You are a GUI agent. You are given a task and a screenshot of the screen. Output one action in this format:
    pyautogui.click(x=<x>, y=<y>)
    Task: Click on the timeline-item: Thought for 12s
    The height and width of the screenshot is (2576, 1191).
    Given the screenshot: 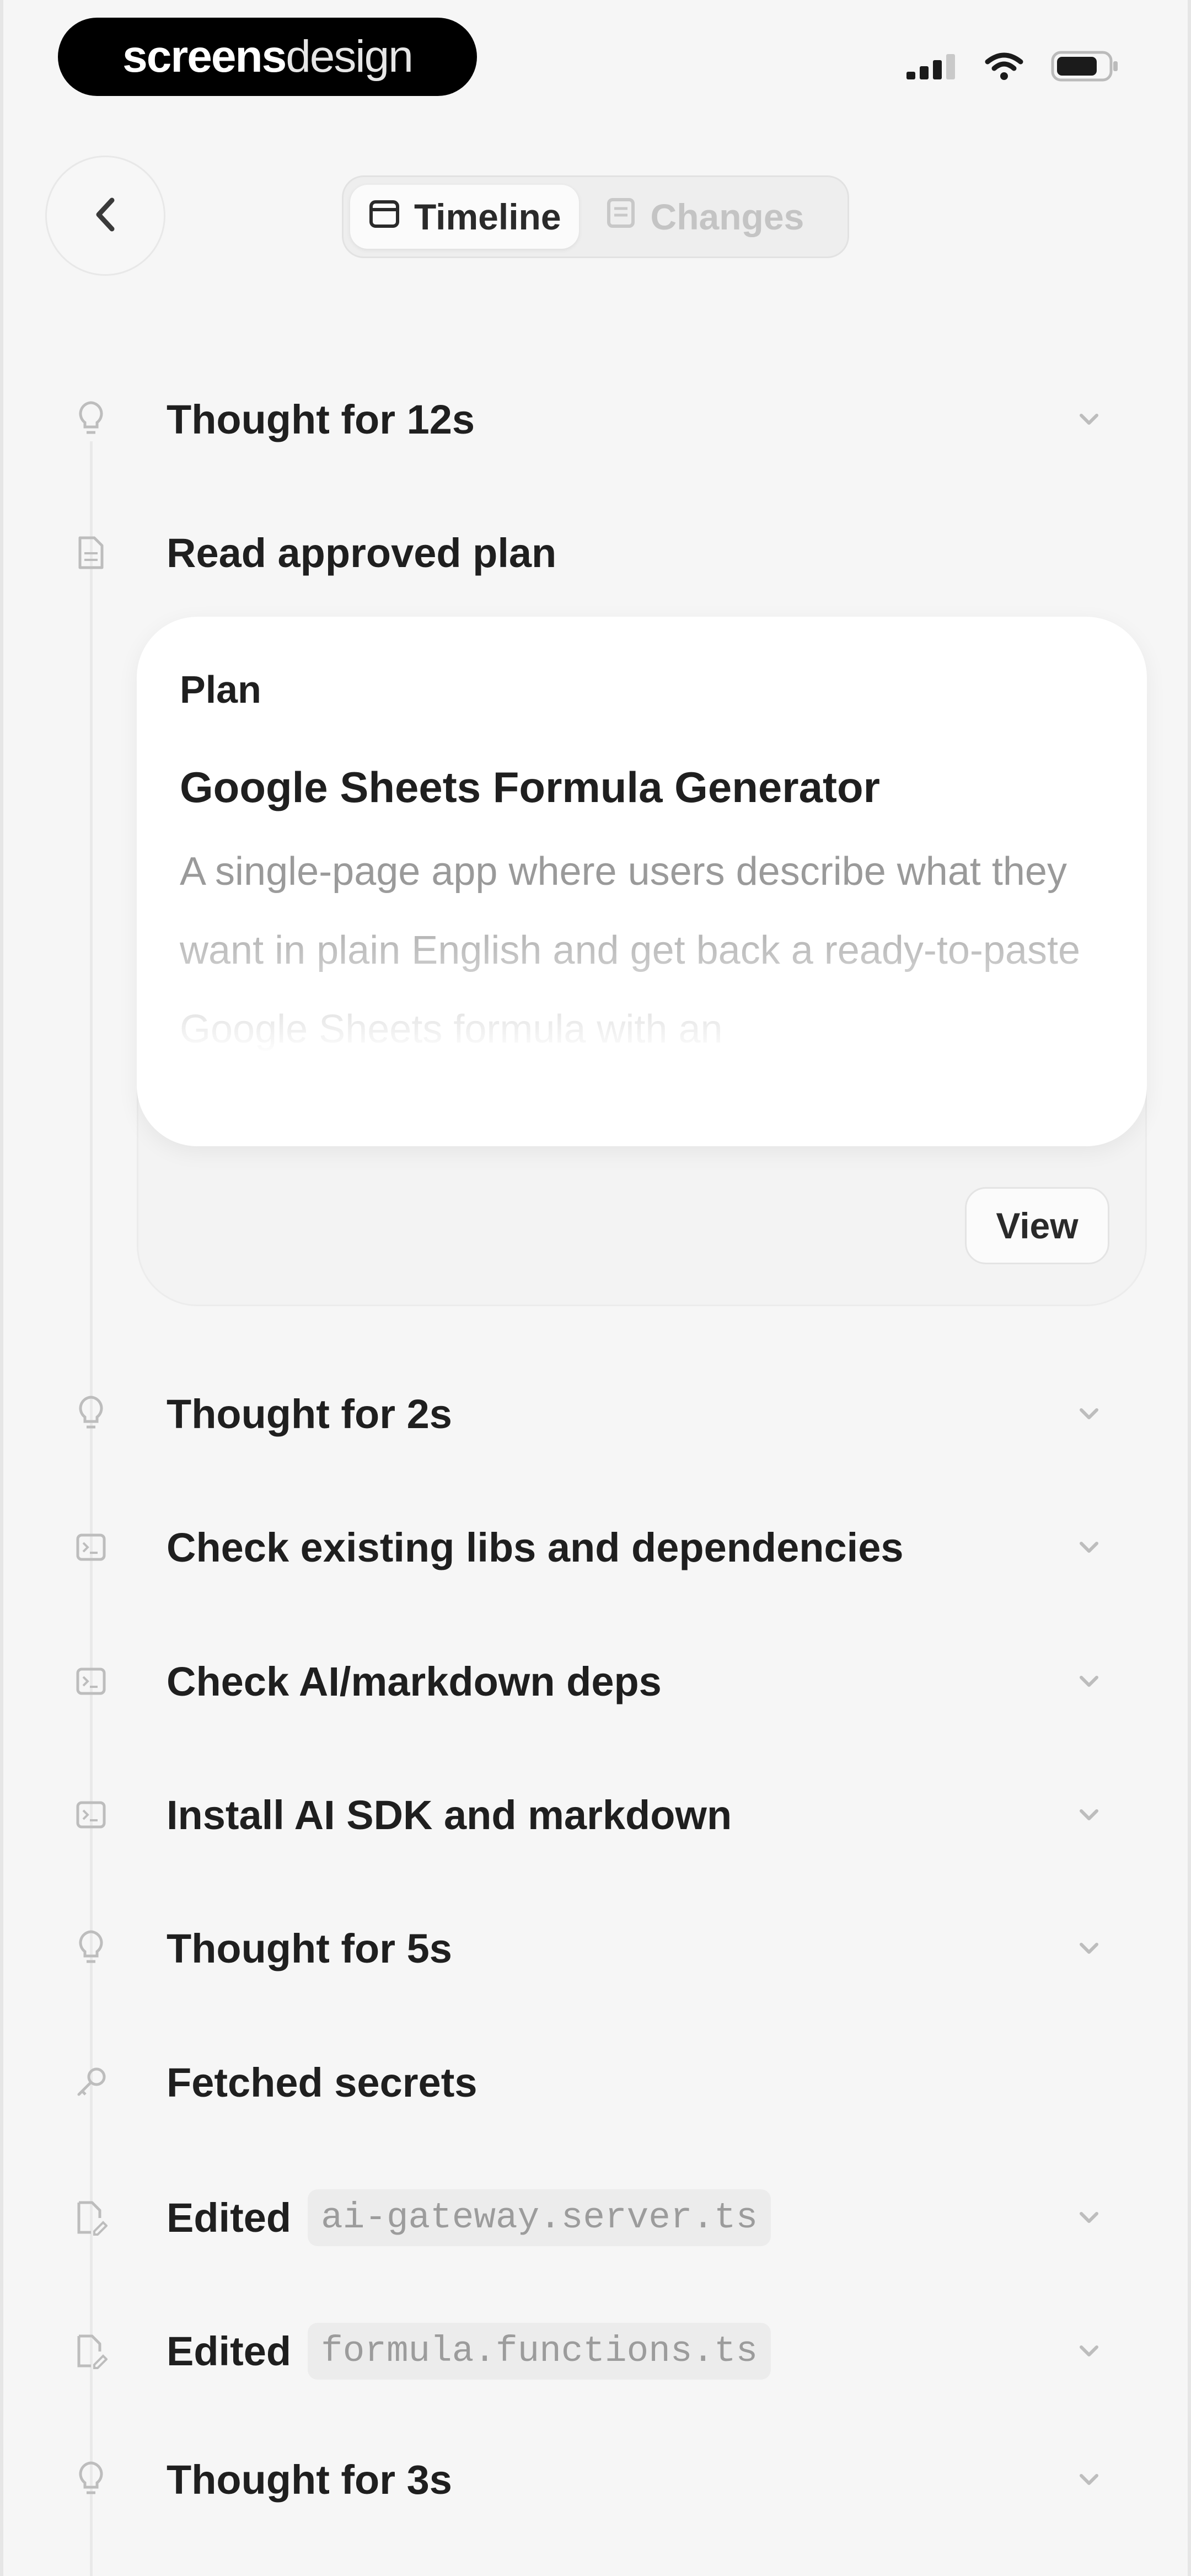 What is the action you would take?
    pyautogui.click(x=595, y=419)
    